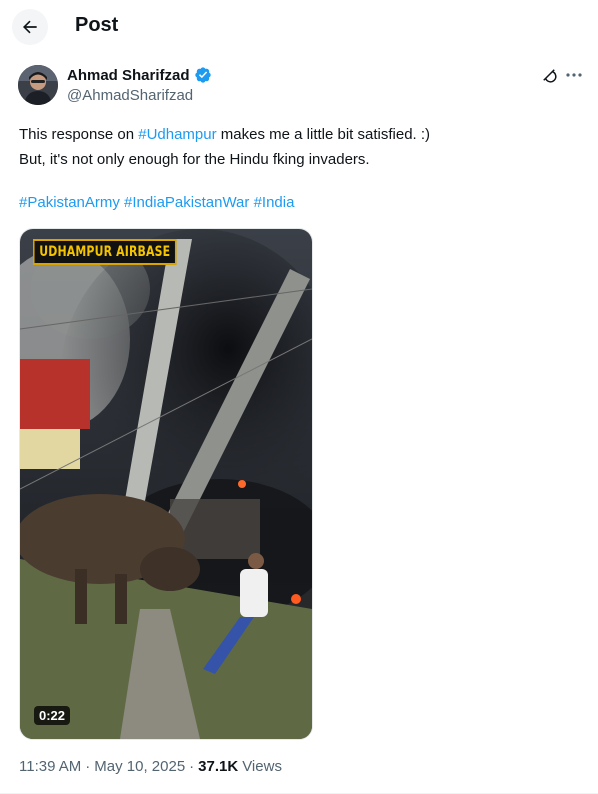 The height and width of the screenshot is (794, 598). What do you see at coordinates (38, 85) in the screenshot?
I see `avatar` at bounding box center [38, 85].